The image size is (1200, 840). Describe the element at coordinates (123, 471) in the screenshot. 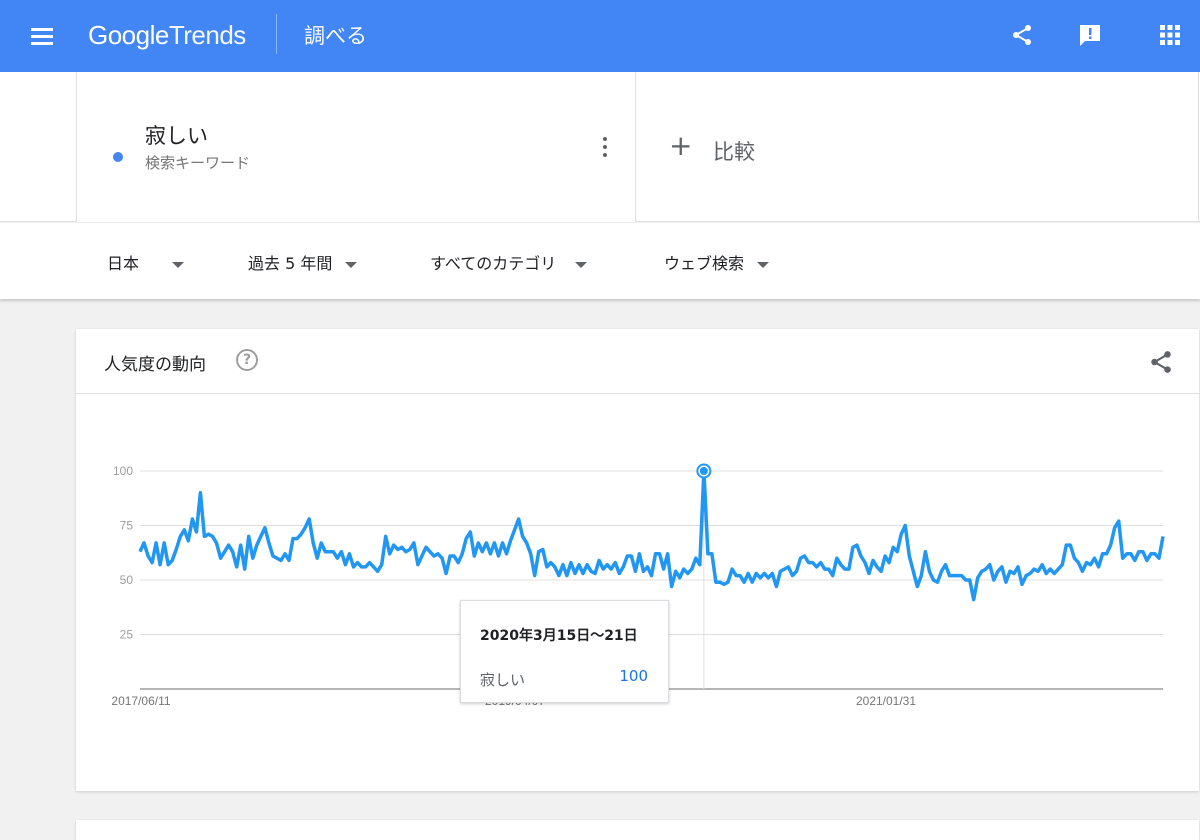

I see `y-tick-label: 100` at that location.